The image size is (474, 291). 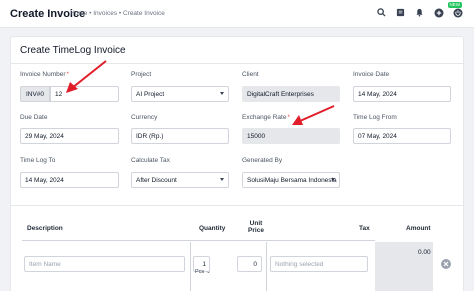 I want to click on th-tax: Tax, so click(x=364, y=228).